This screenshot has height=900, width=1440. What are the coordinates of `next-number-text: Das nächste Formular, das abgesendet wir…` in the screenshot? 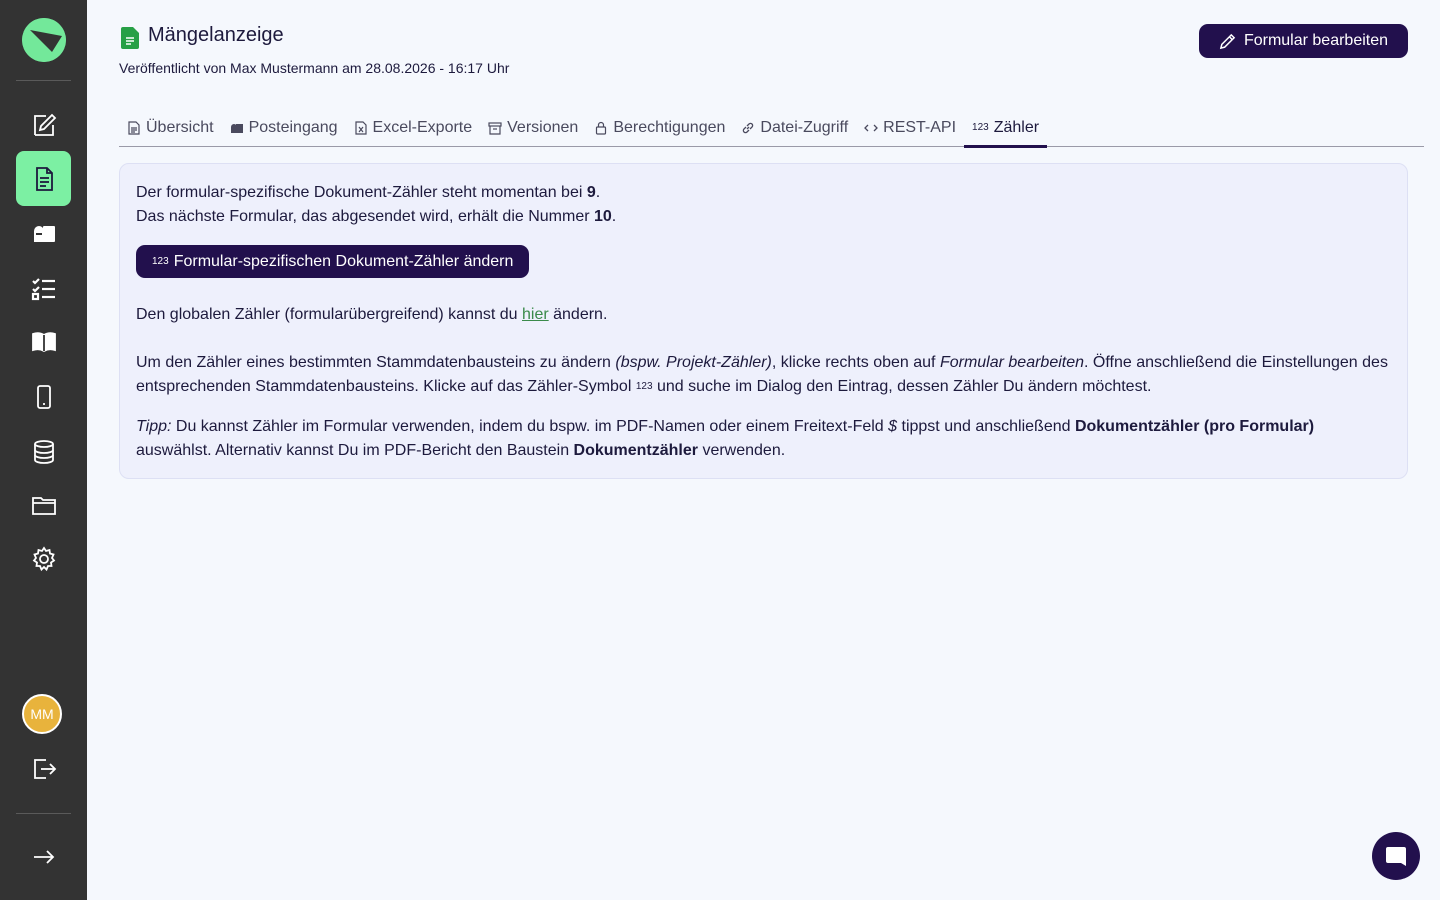 It's located at (376, 216).